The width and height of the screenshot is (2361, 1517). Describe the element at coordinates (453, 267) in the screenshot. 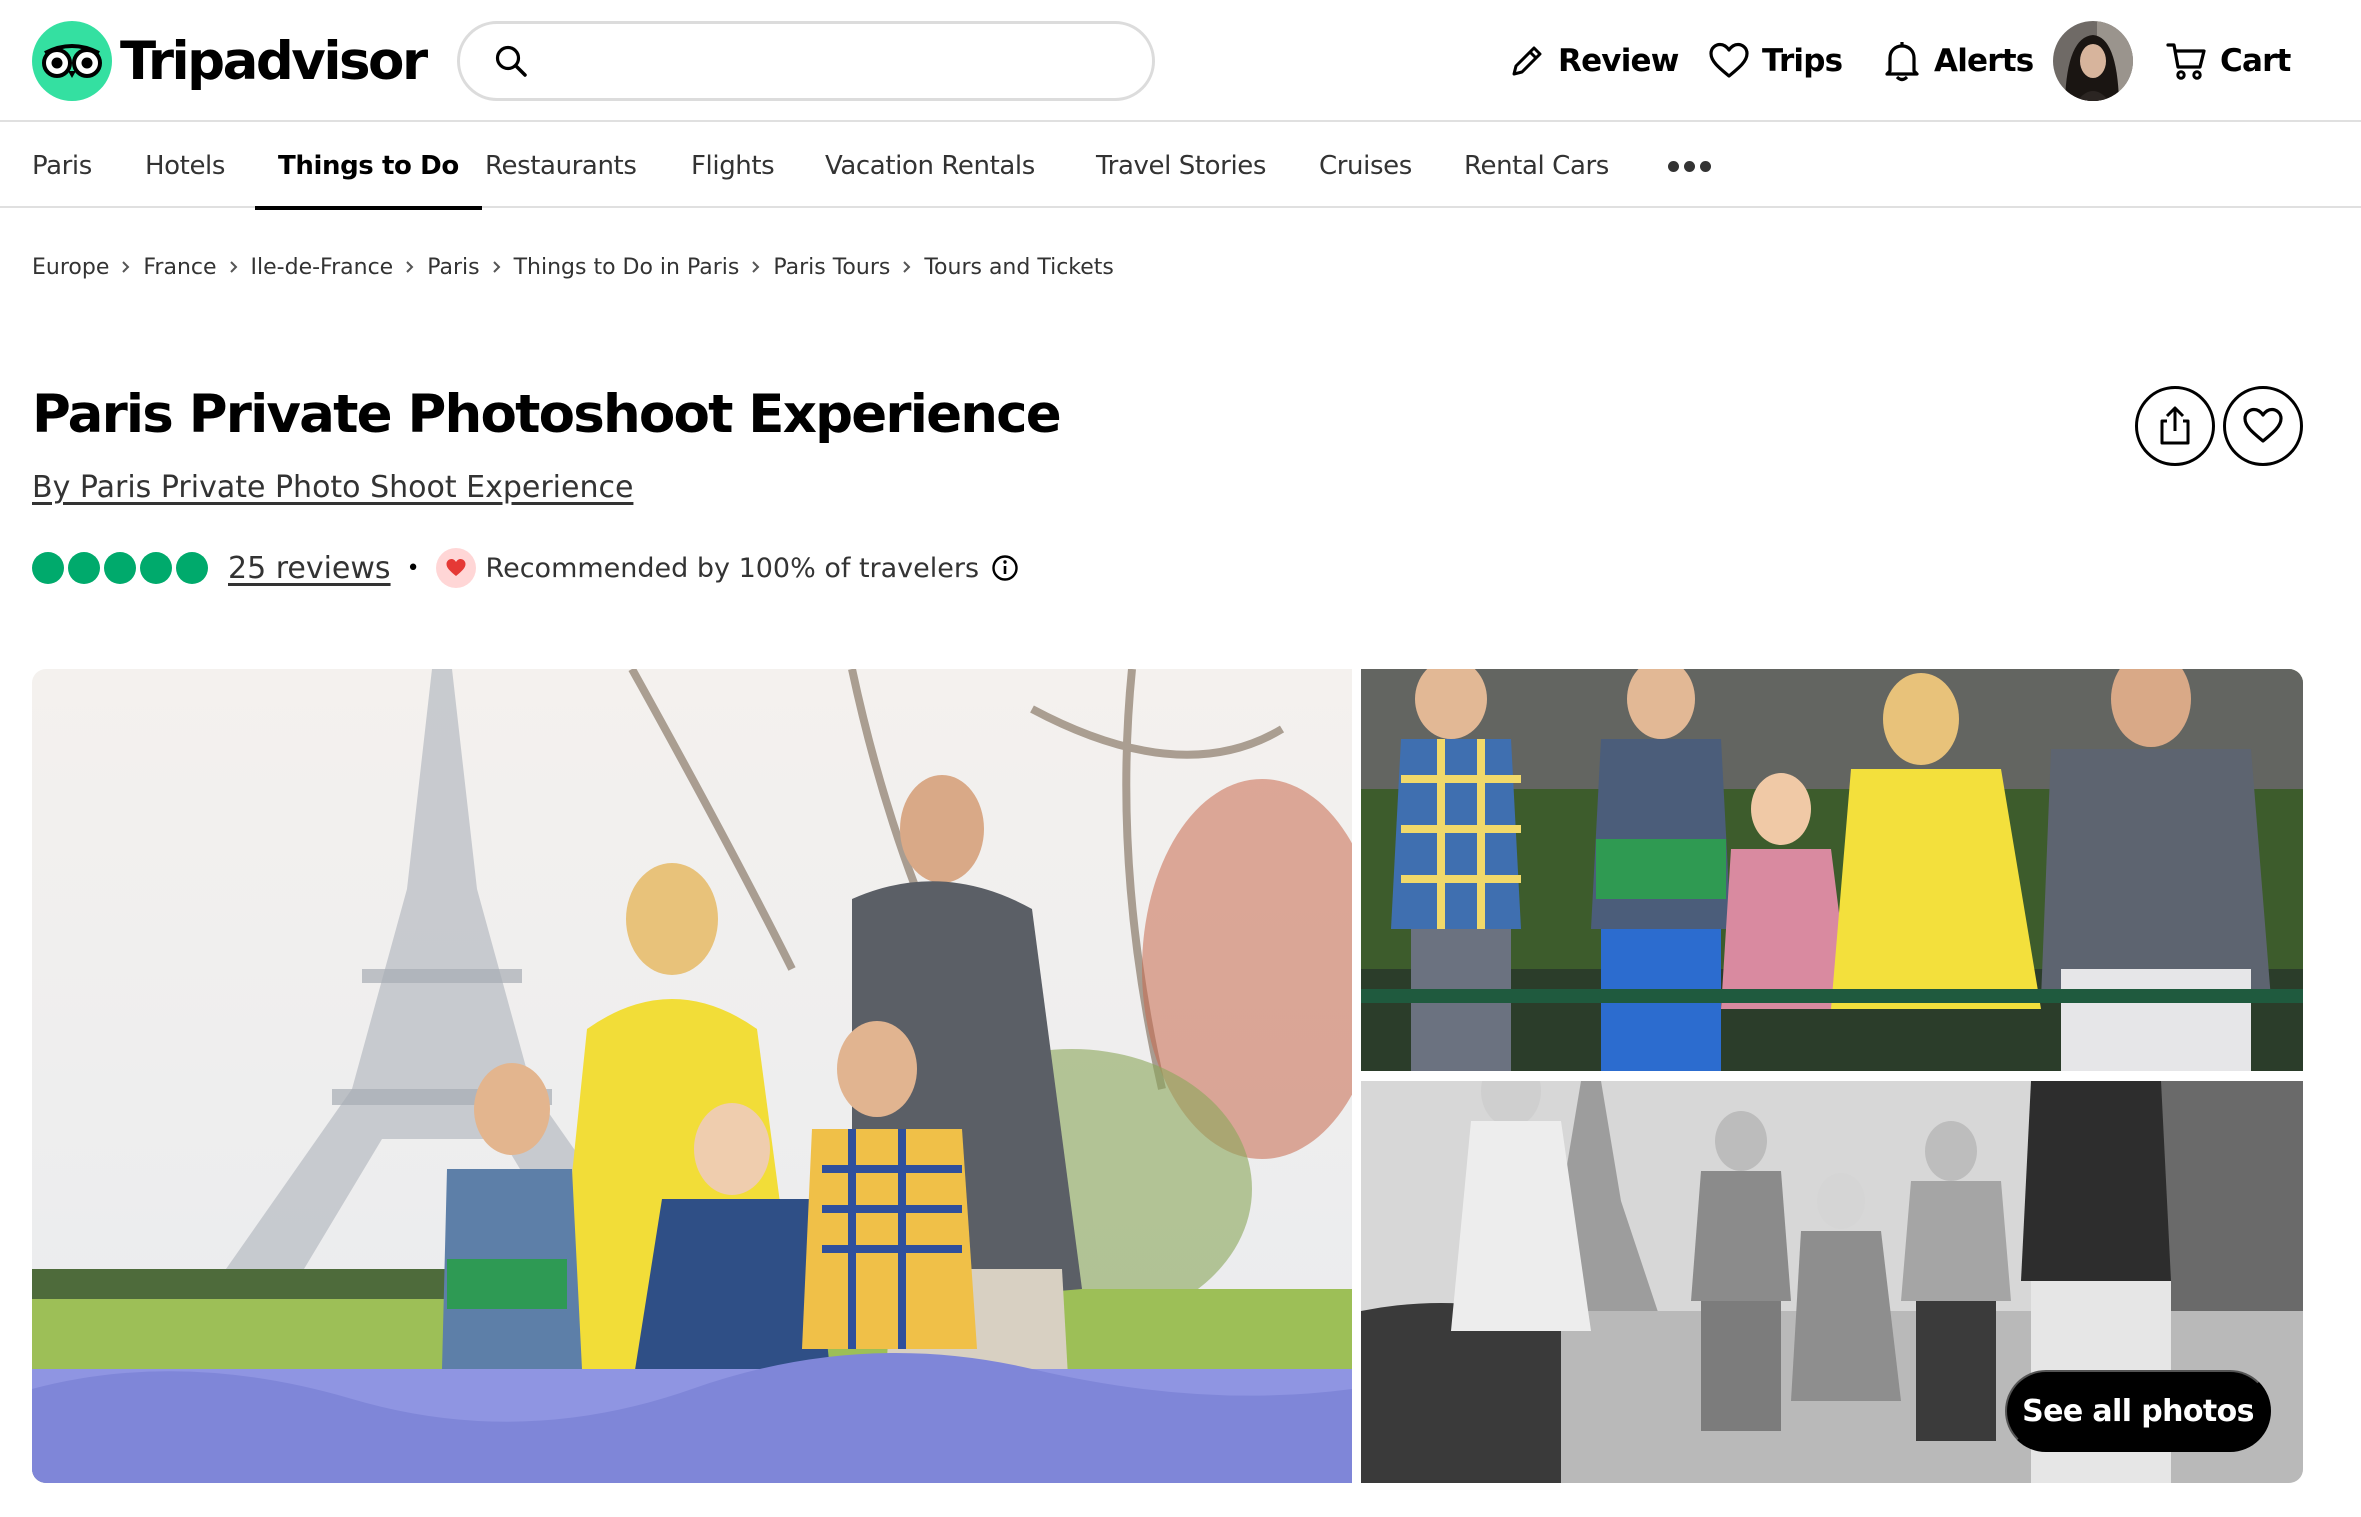

I see `breadcrumb-item: Paris` at that location.